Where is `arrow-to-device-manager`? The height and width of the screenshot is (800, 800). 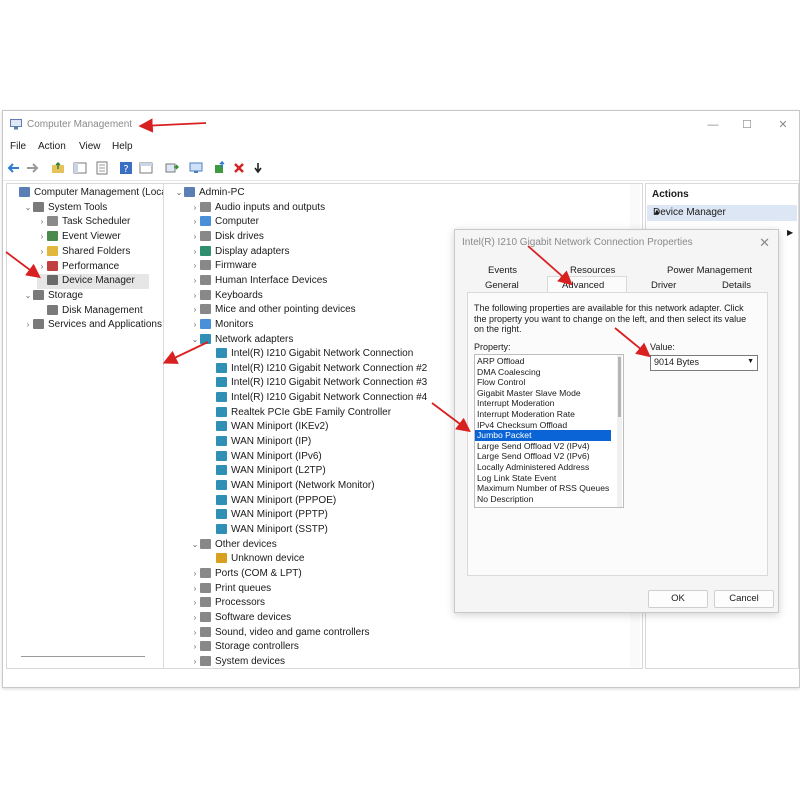
arrow-to-device-manager is located at coordinates (23, 265).